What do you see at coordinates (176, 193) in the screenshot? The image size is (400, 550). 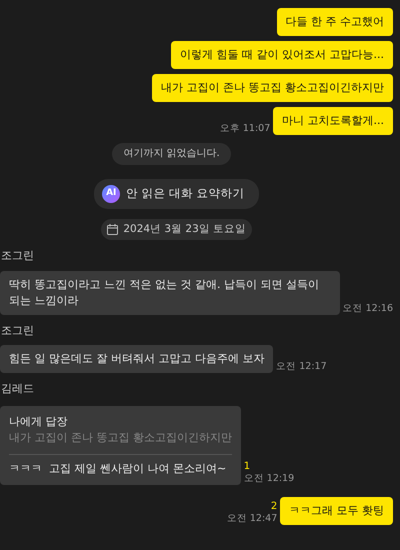 I see `summary-button: AI 안 읽은 대화 요약하기` at bounding box center [176, 193].